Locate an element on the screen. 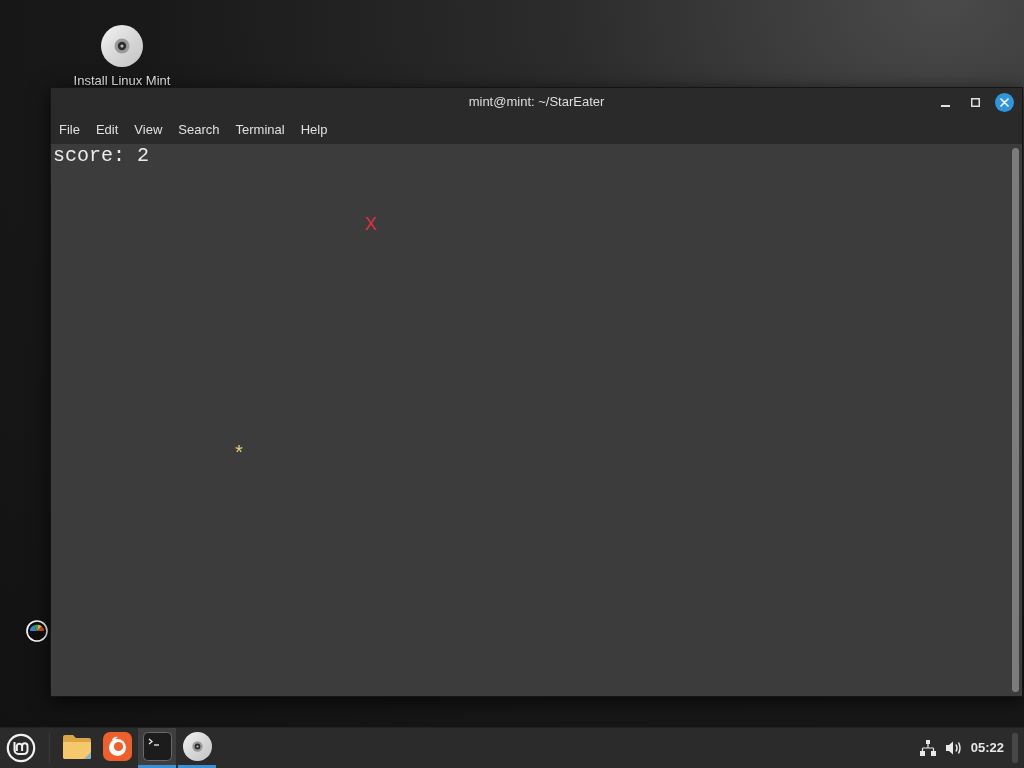 Image resolution: width=1024 pixels, height=768 pixels. minimize-icon is located at coordinates (945, 105).